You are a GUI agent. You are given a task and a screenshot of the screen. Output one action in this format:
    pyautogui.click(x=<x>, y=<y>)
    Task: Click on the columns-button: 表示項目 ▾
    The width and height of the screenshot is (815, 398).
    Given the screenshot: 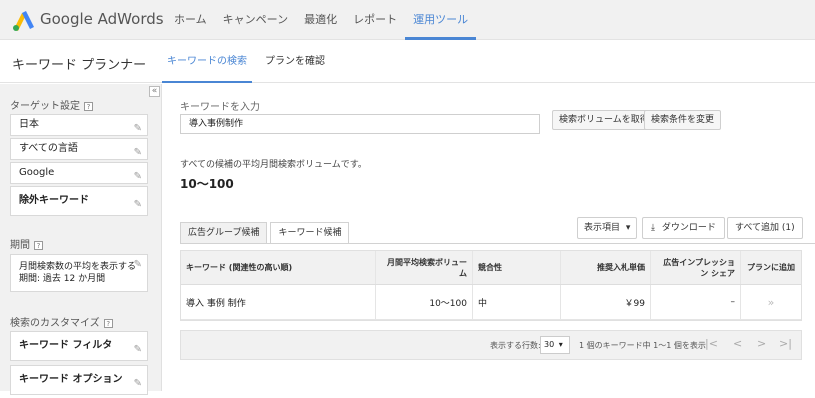 What is the action you would take?
    pyautogui.click(x=607, y=228)
    